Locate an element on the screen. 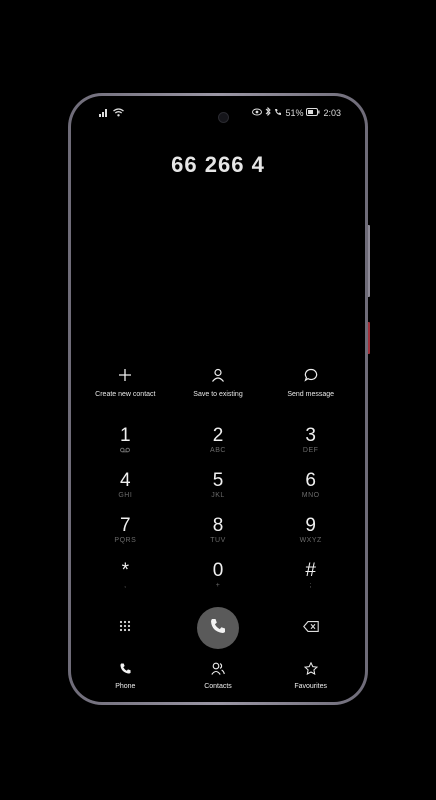  key-digit: 4 is located at coordinates (125, 480).